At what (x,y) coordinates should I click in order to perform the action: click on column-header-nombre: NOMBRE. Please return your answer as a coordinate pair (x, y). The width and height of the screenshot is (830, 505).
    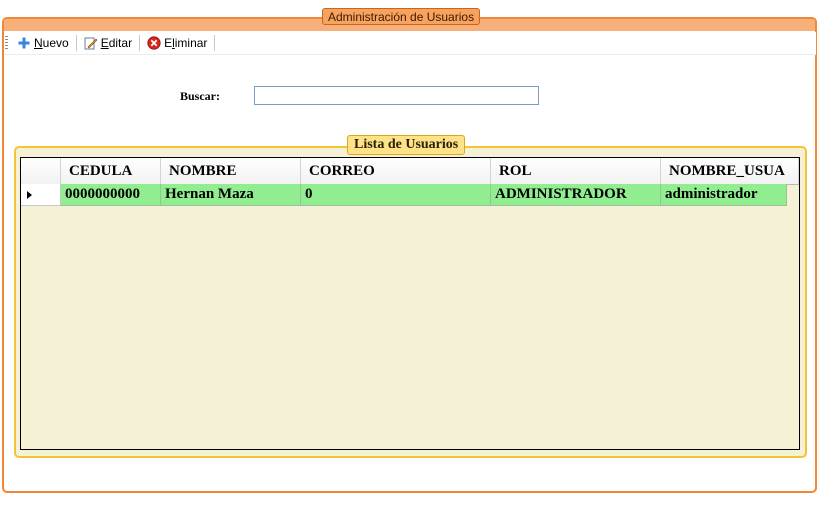
    Looking at the image, I should click on (231, 171).